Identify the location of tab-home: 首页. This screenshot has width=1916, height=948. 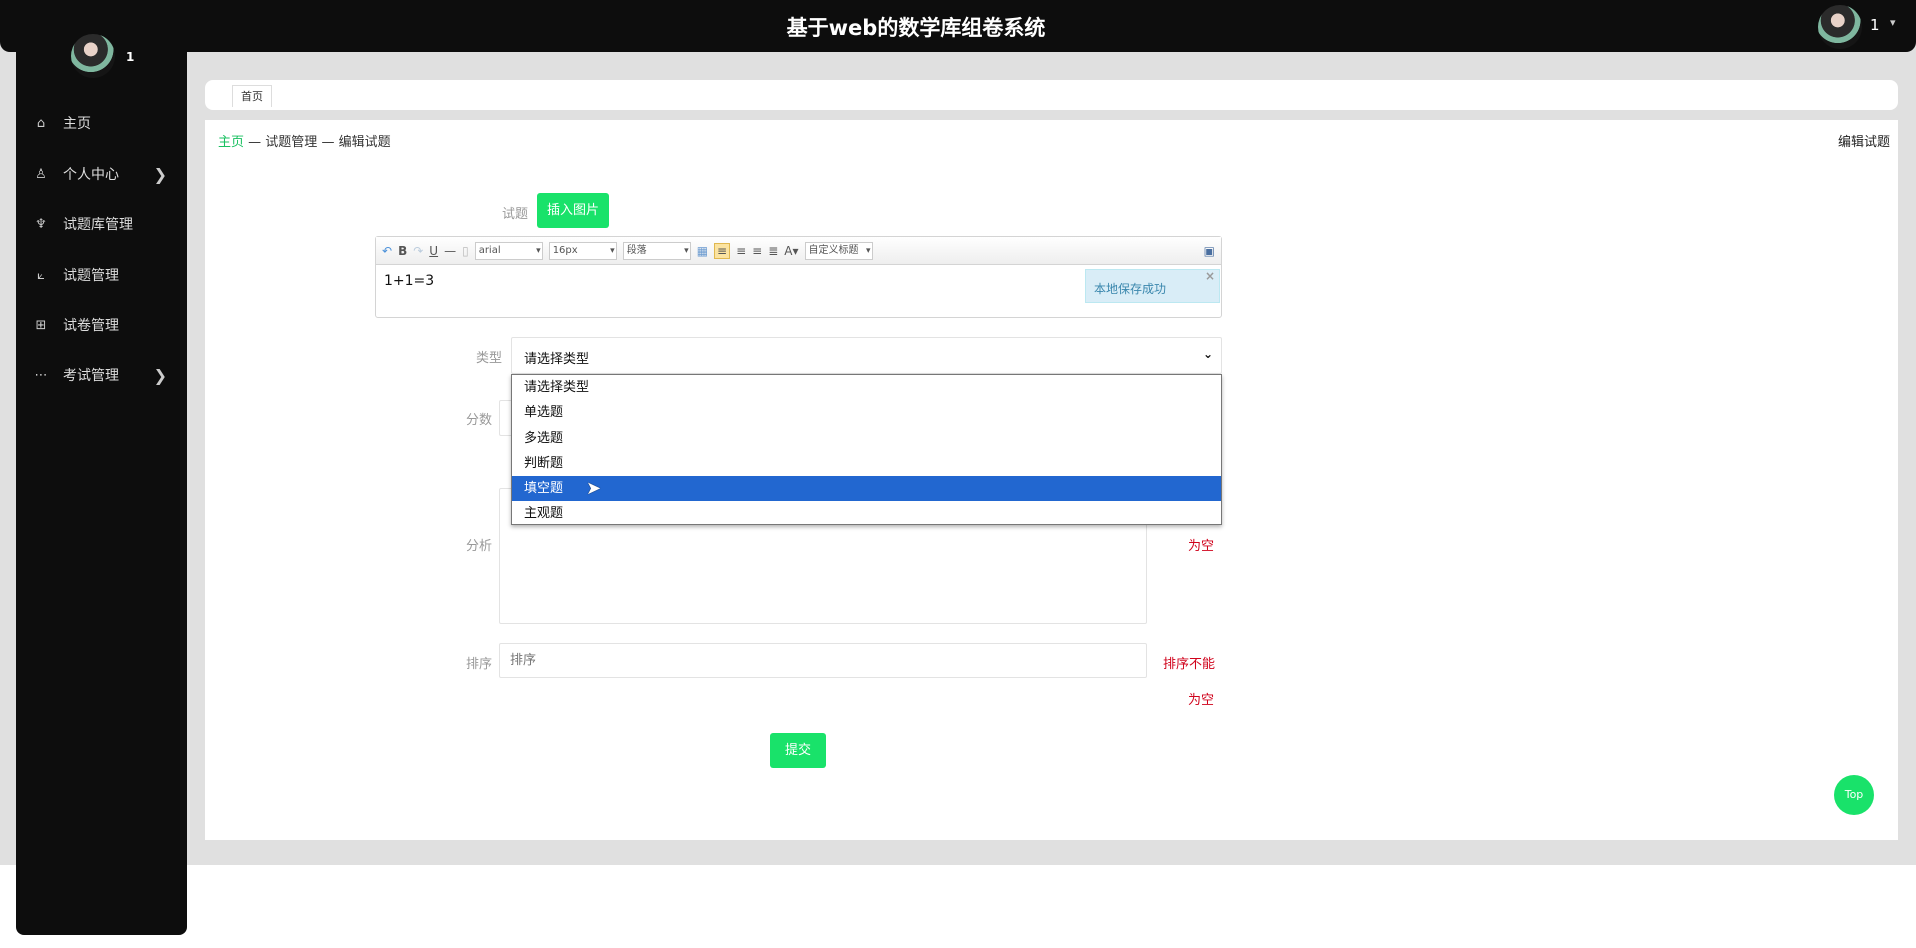
(252, 96).